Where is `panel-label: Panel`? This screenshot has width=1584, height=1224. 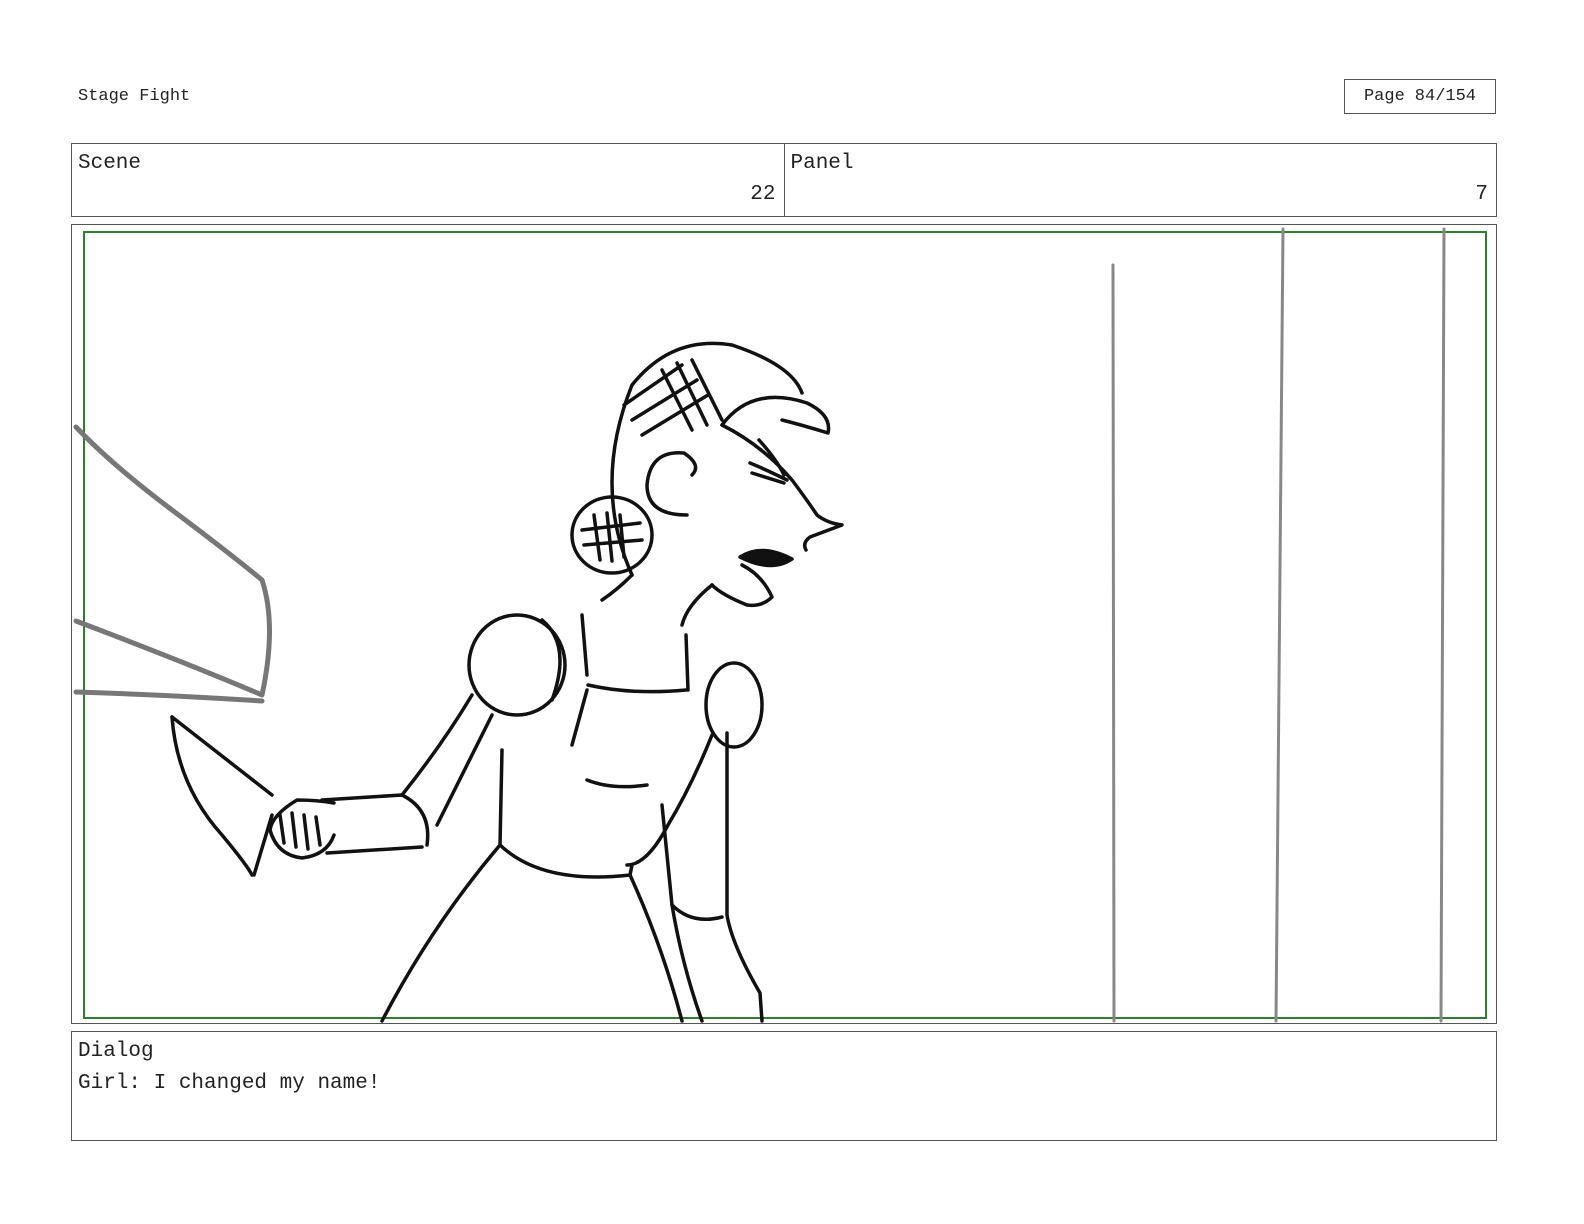 panel-label: Panel is located at coordinates (822, 163).